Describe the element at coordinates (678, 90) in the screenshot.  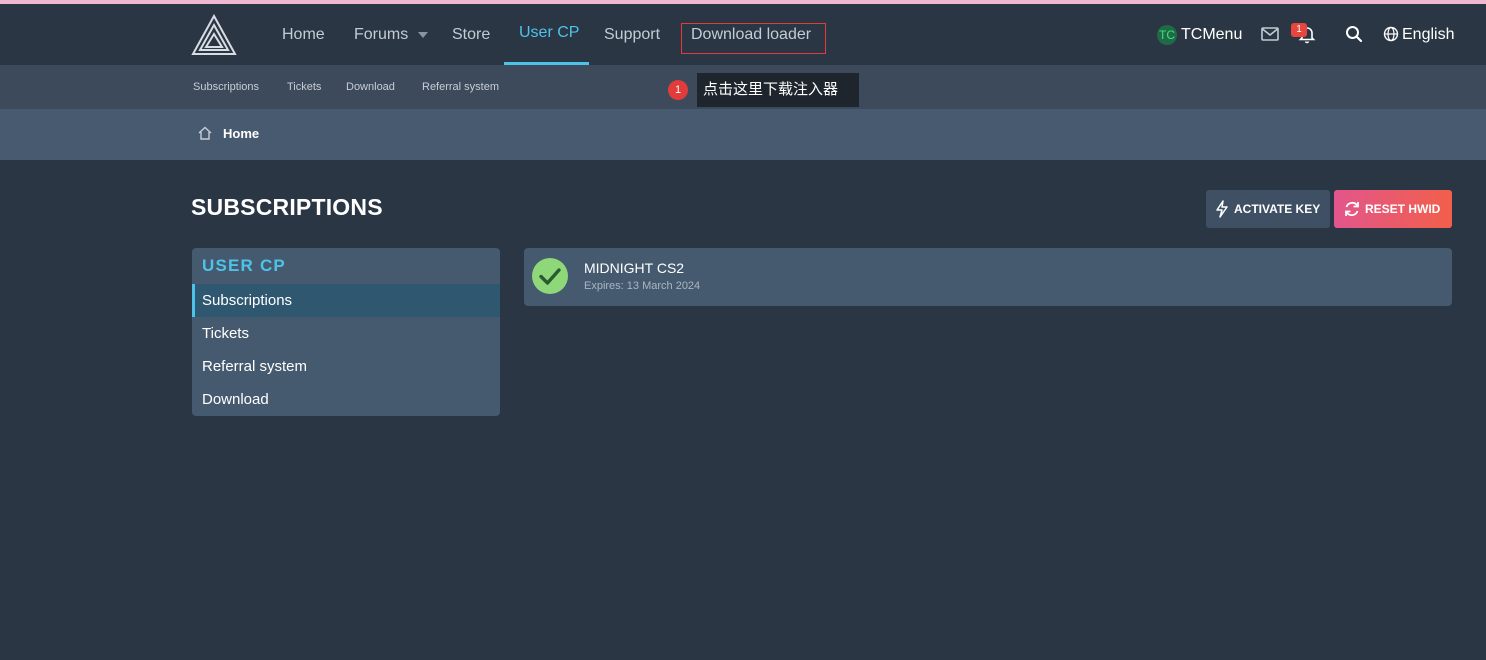
I see `annotation-number-badge: 1` at that location.